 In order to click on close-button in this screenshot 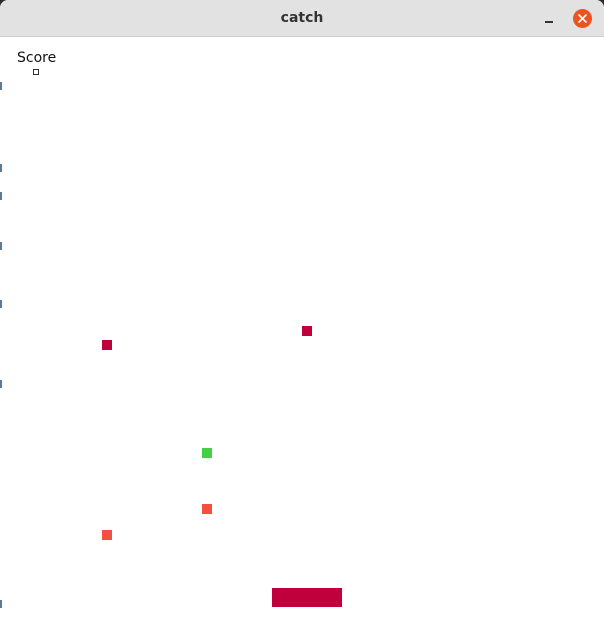, I will do `click(582, 18)`.